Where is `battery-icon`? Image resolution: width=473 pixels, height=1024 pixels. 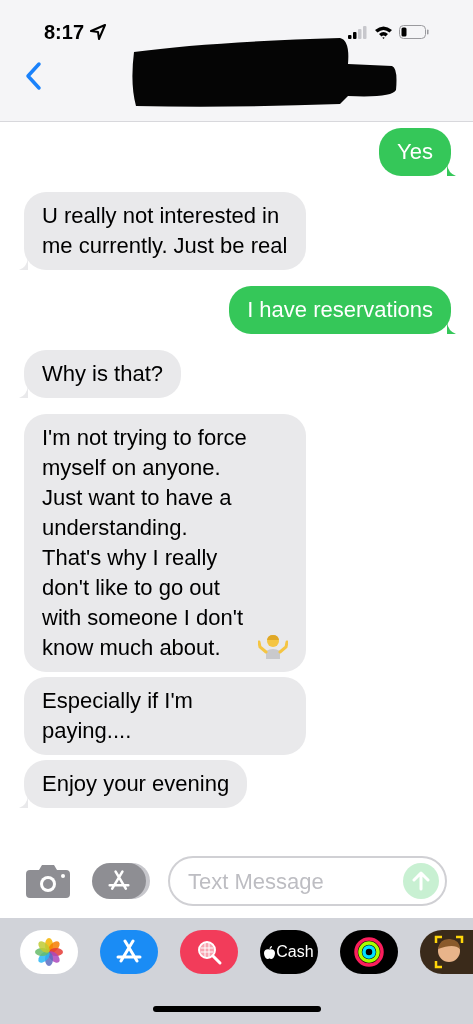
battery-icon is located at coordinates (414, 32).